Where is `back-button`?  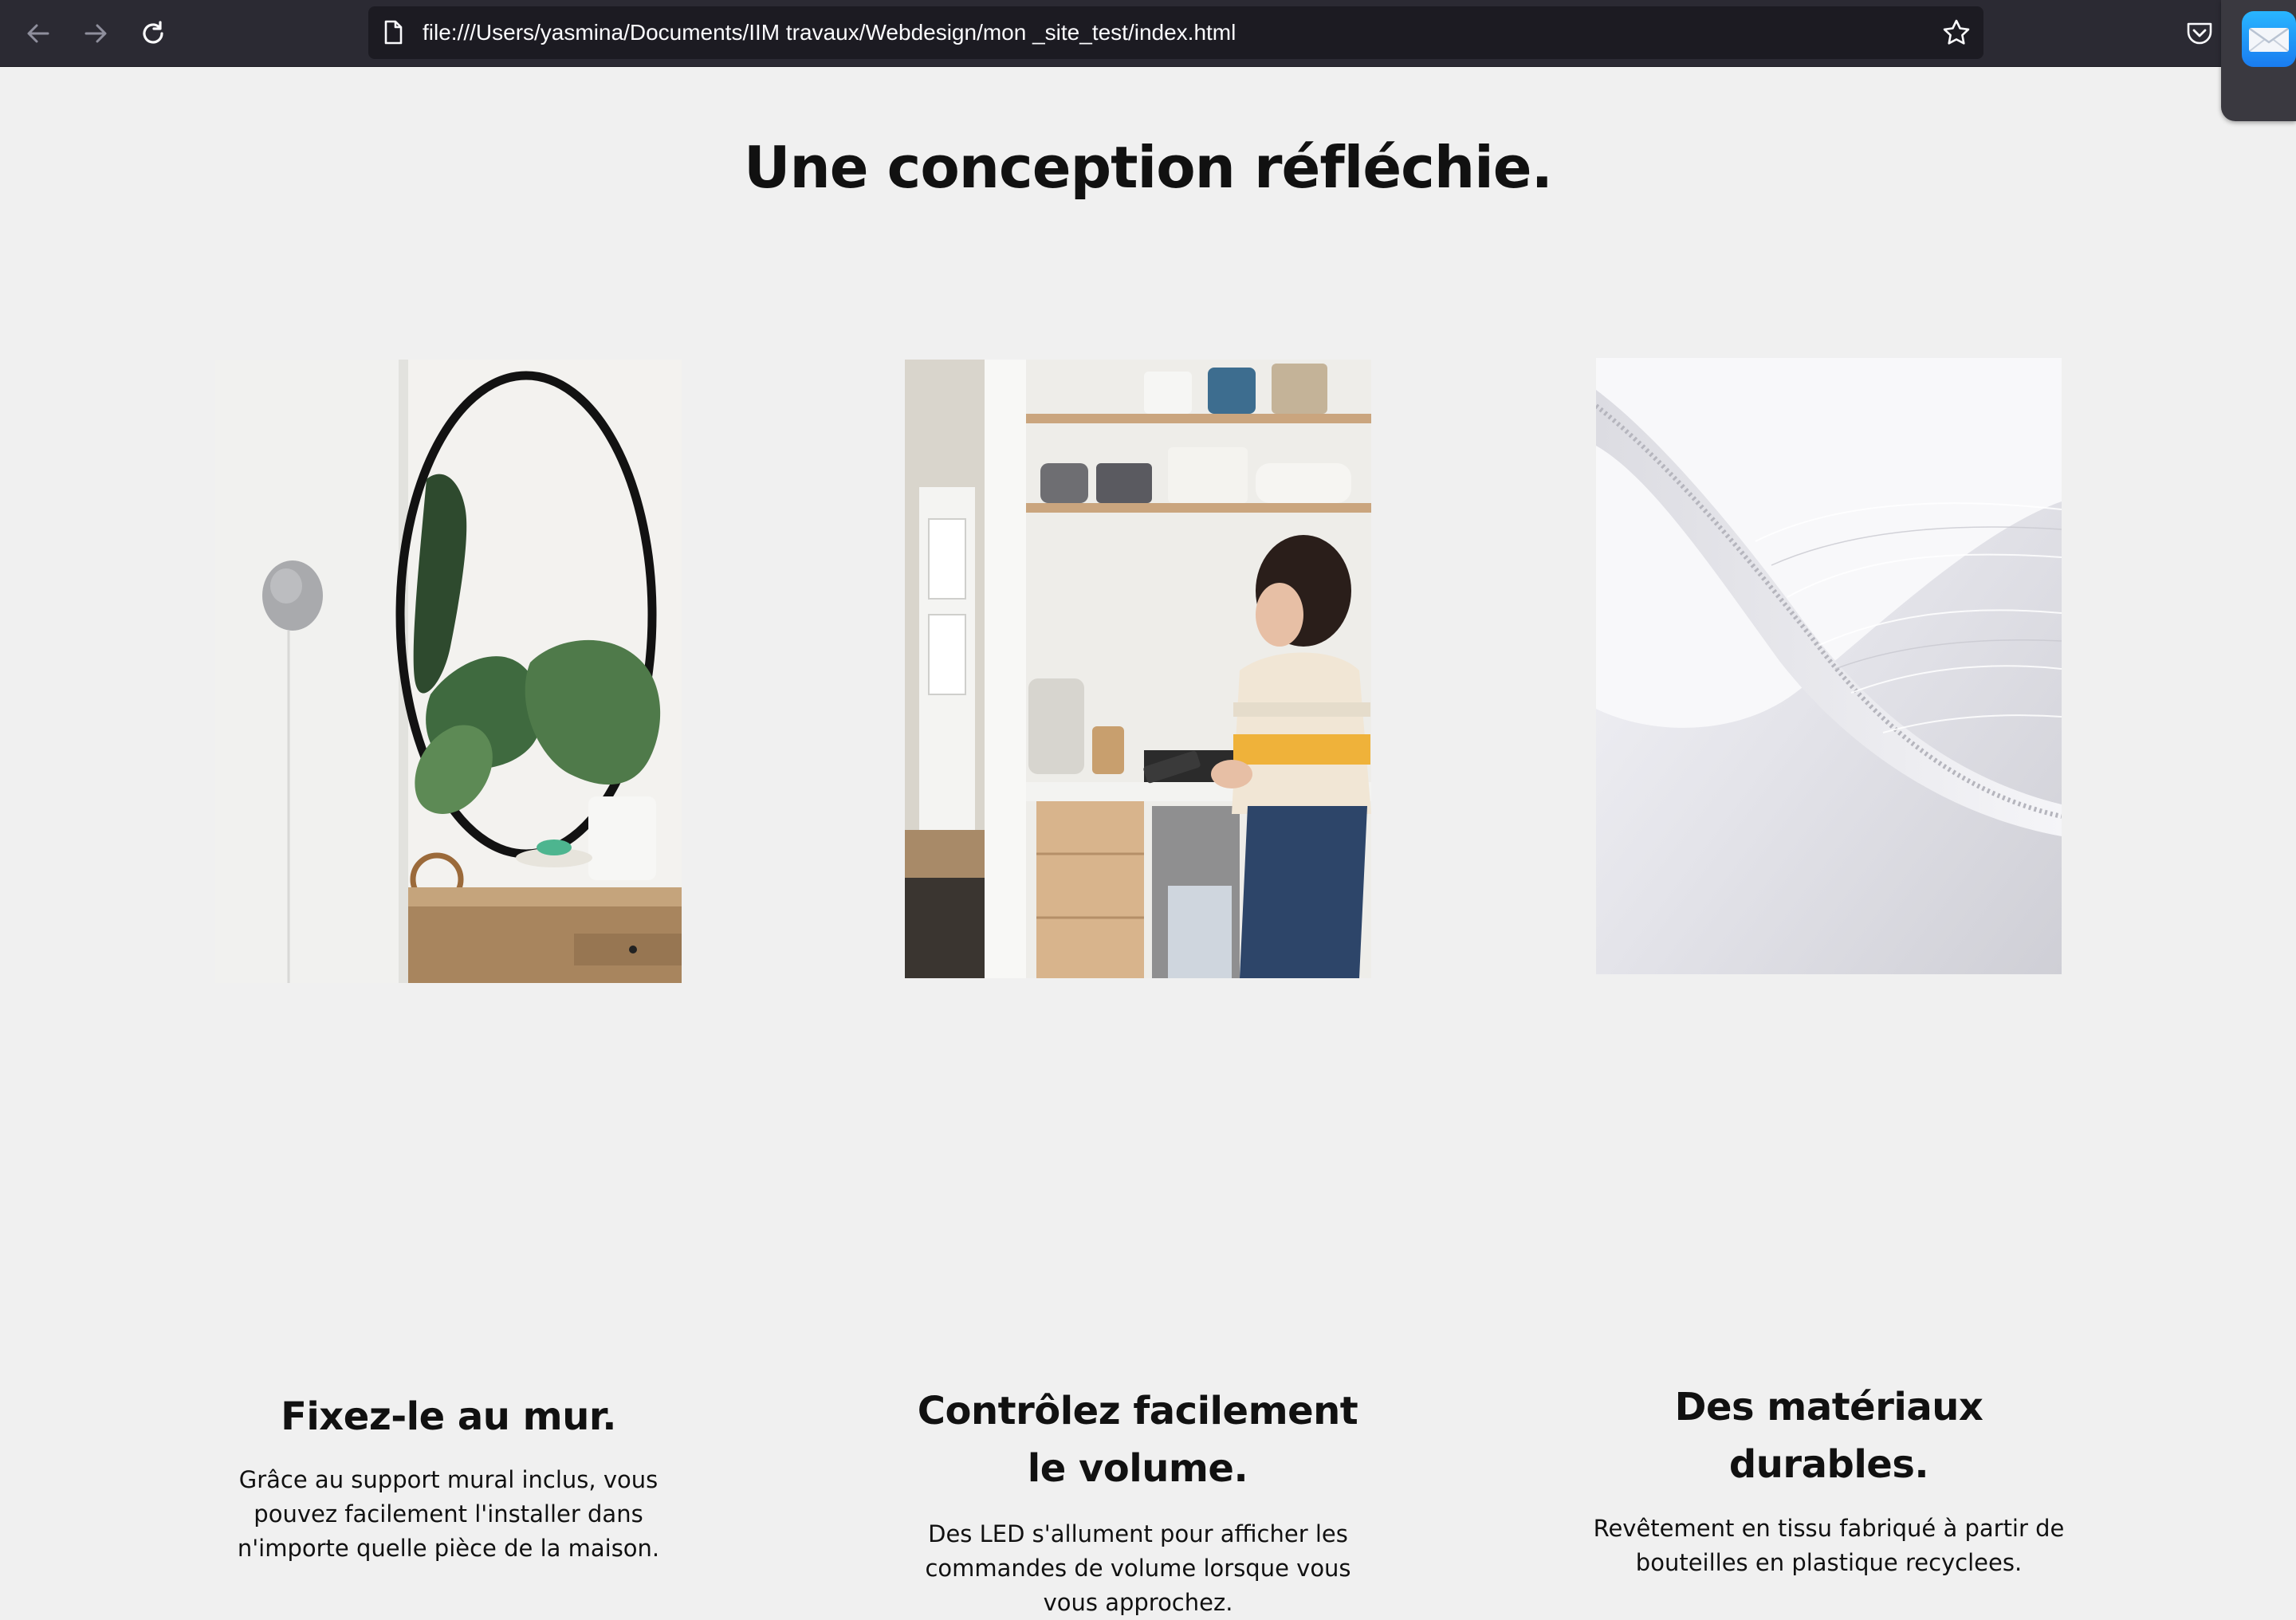
back-button is located at coordinates (38, 33).